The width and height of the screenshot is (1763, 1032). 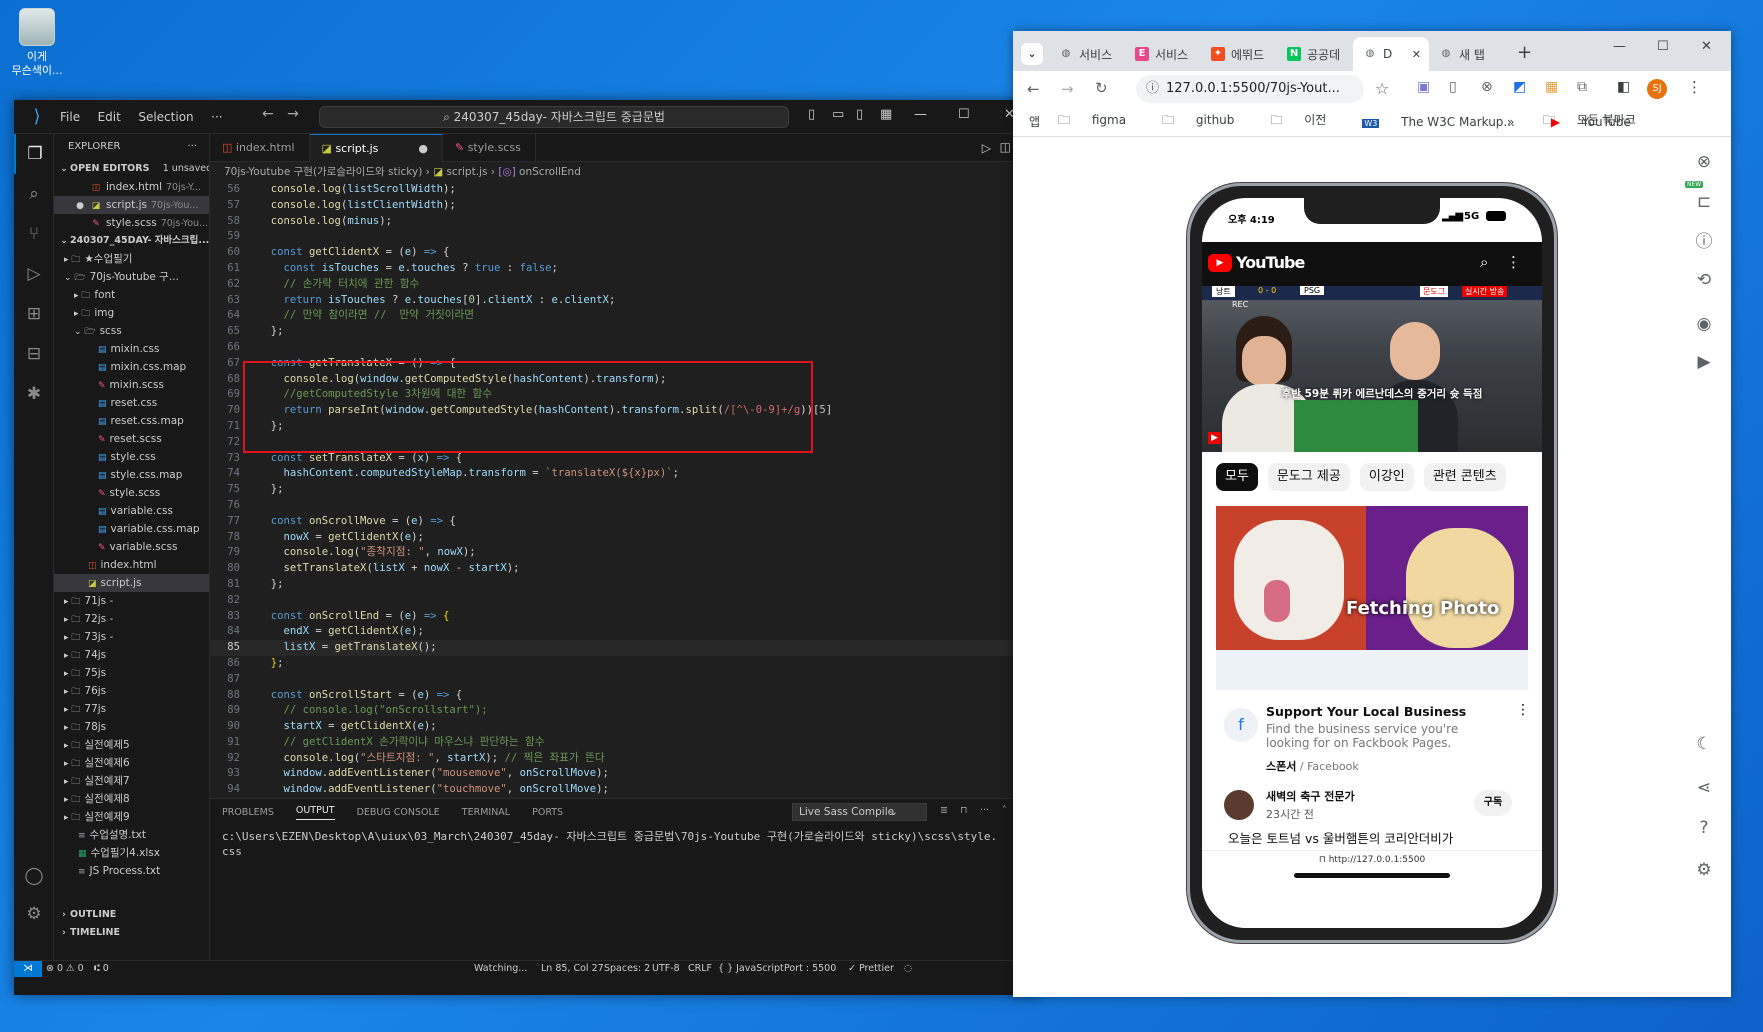 I want to click on side-panel-icon: ◧, so click(x=1623, y=87).